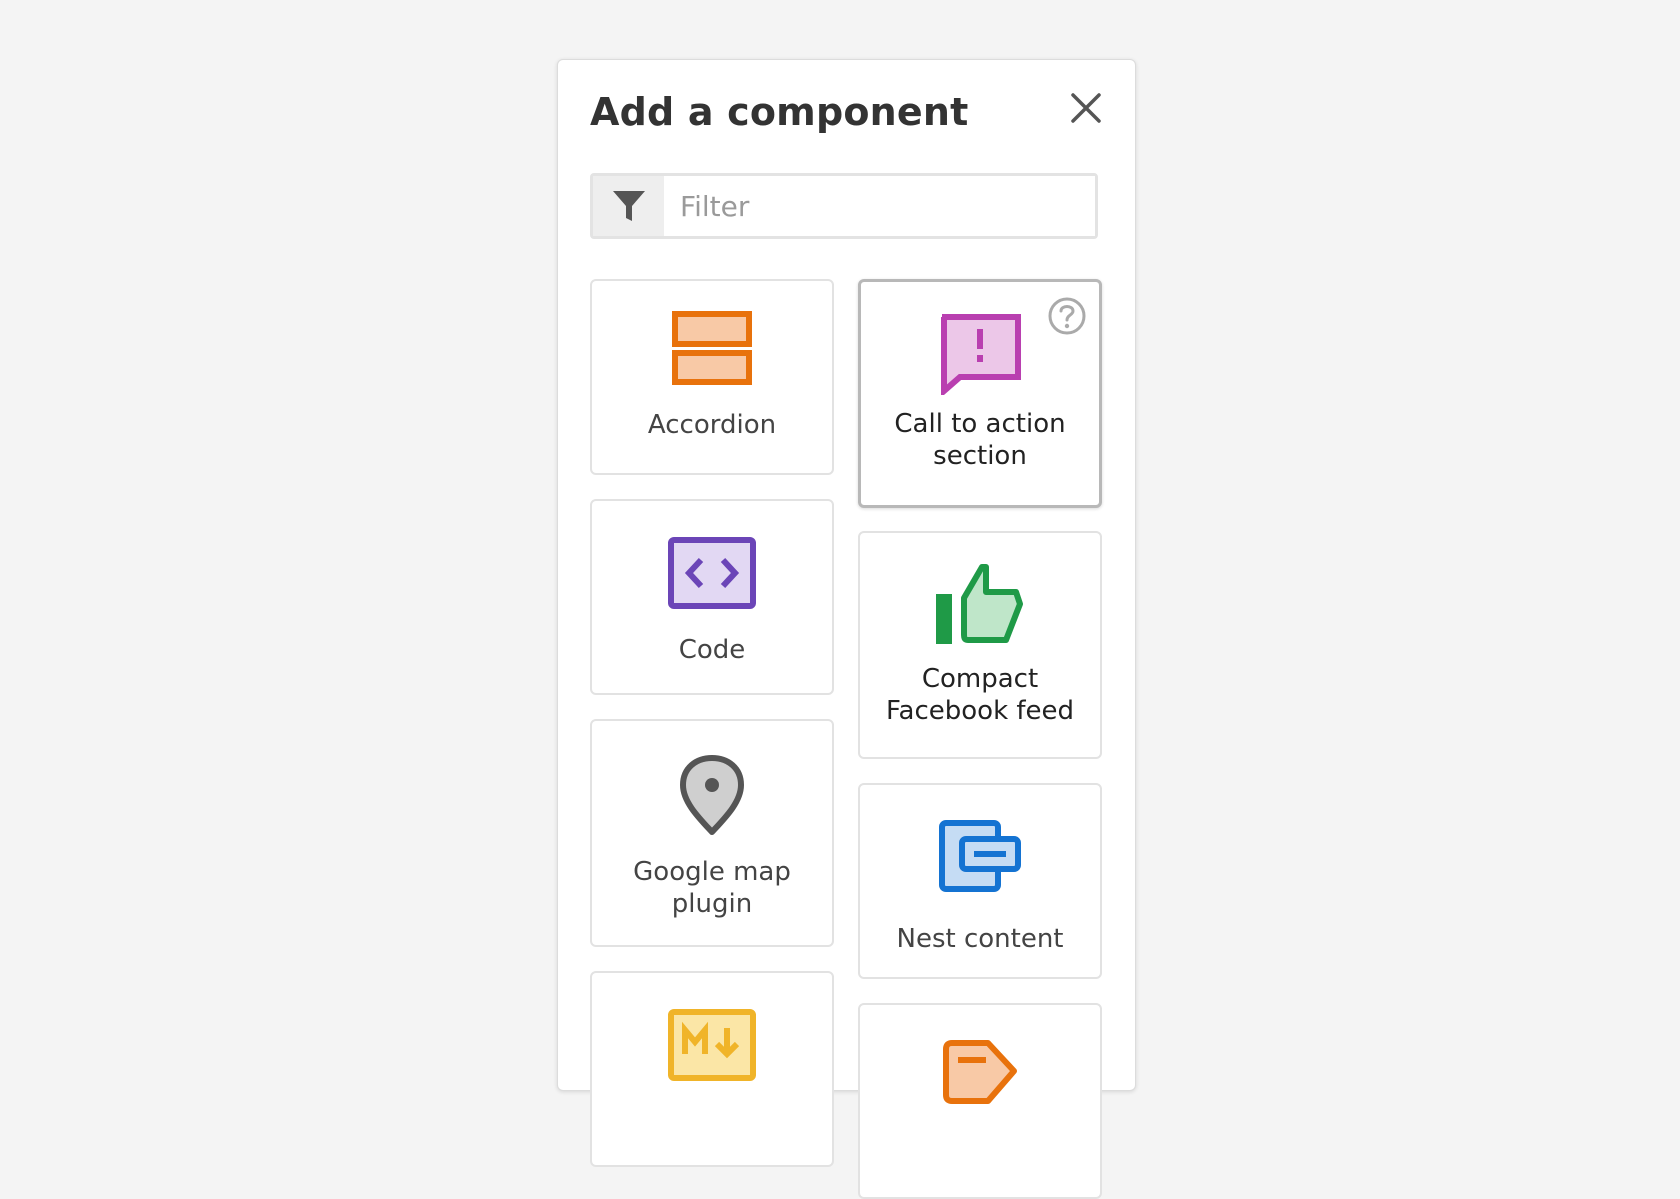  Describe the element at coordinates (1067, 316) in the screenshot. I see `help-icon` at that location.